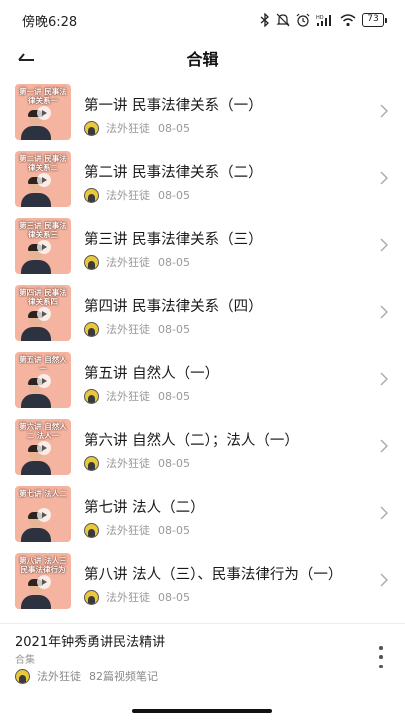 Image resolution: width=405 pixels, height=720 pixels. I want to click on home-indicator, so click(202, 711).